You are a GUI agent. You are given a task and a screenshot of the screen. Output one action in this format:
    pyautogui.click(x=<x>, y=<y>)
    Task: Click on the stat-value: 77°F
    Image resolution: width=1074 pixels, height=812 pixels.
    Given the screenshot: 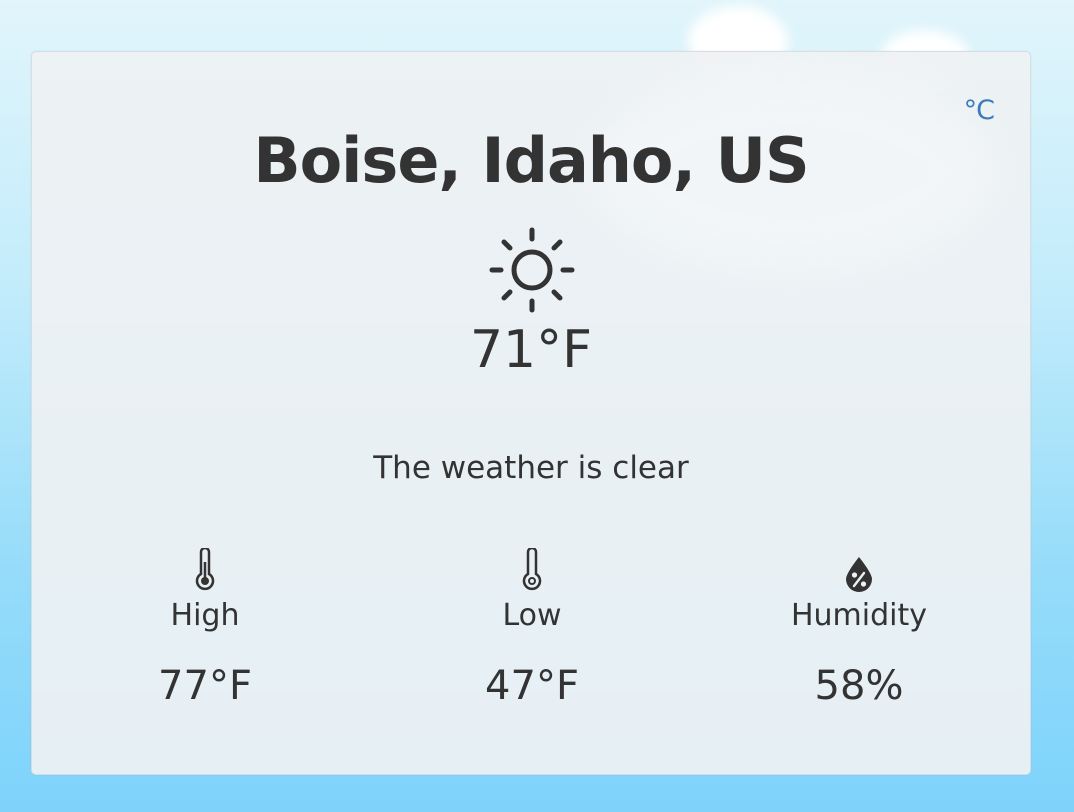 What is the action you would take?
    pyautogui.click(x=205, y=686)
    